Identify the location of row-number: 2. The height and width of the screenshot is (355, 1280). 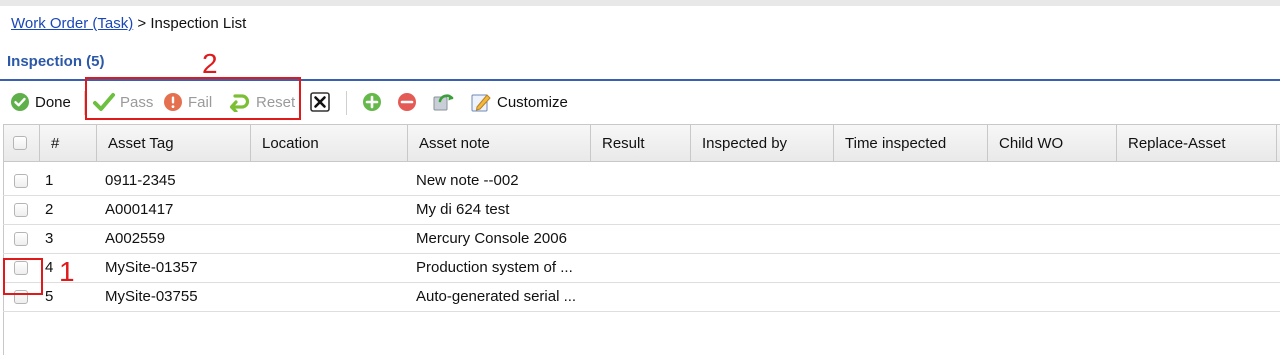
(49, 209).